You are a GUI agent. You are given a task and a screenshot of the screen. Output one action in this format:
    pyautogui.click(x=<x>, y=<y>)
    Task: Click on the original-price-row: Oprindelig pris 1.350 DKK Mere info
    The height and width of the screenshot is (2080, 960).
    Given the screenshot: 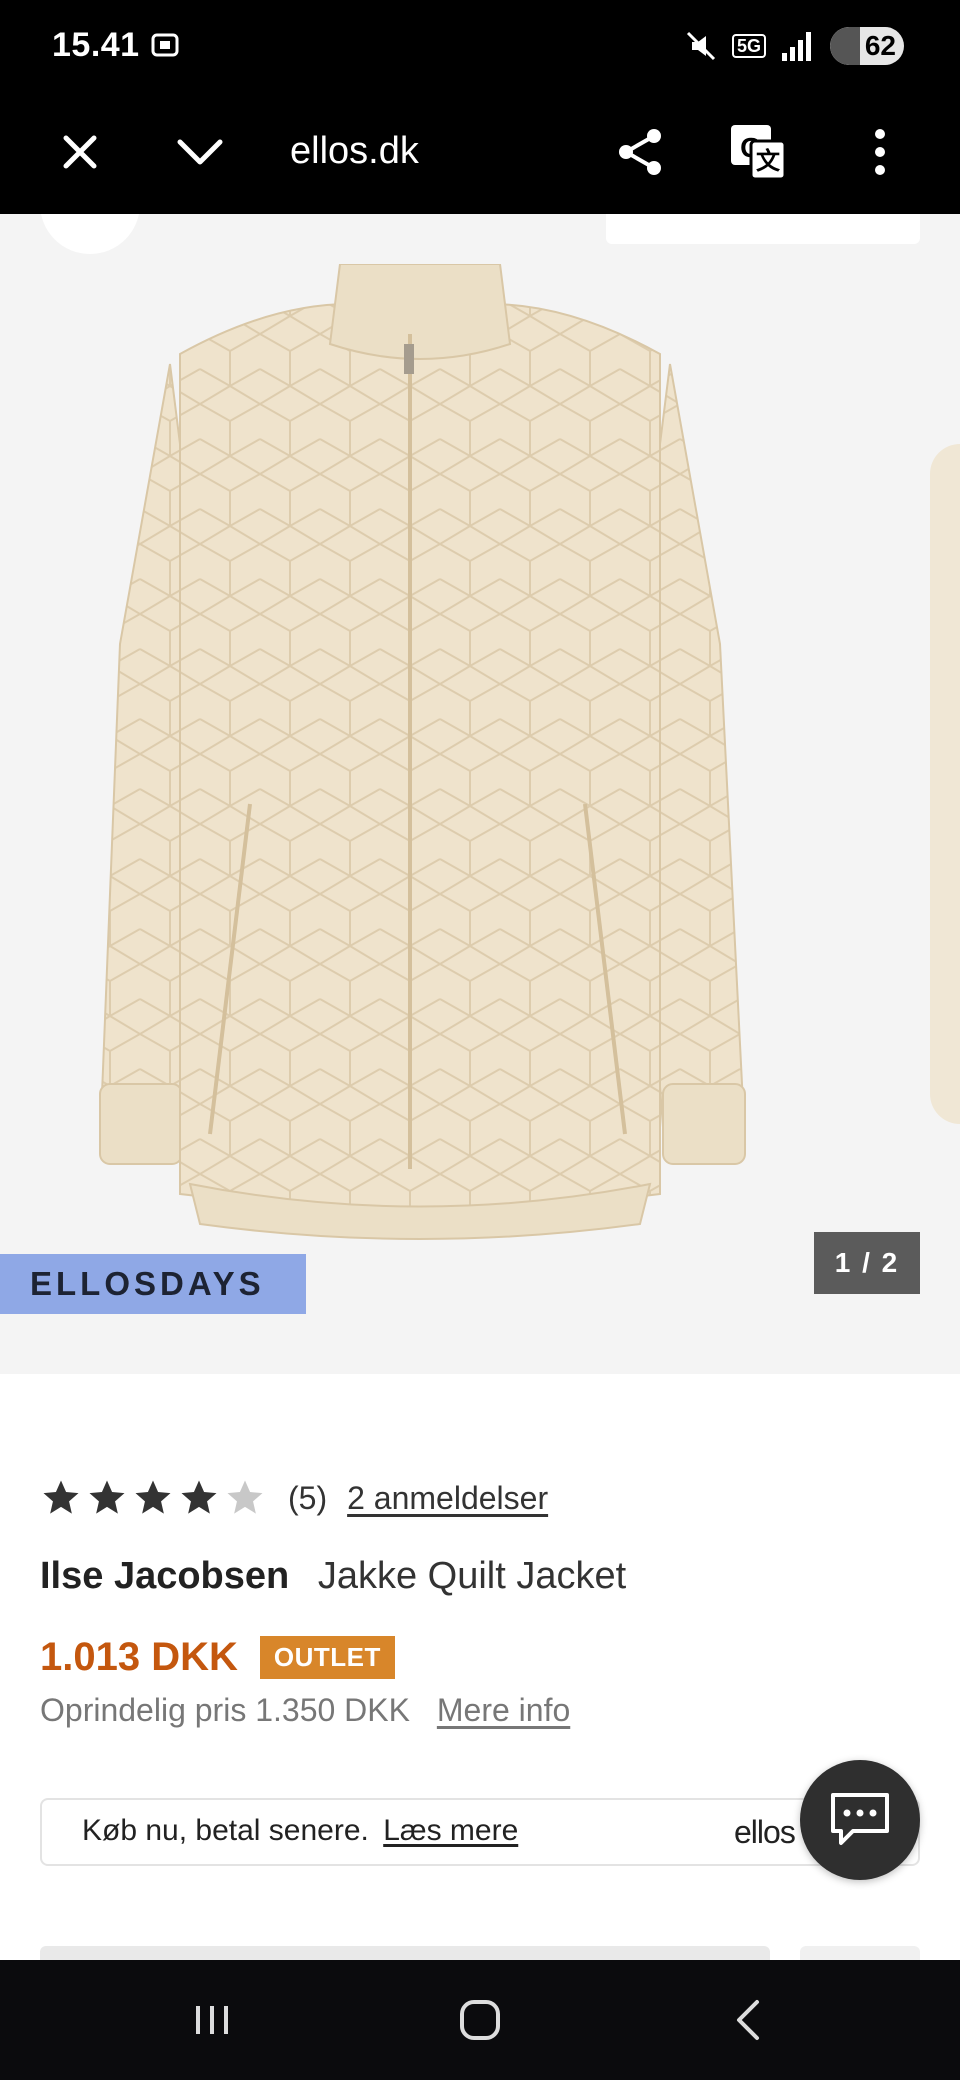 What is the action you would take?
    pyautogui.click(x=305, y=1710)
    